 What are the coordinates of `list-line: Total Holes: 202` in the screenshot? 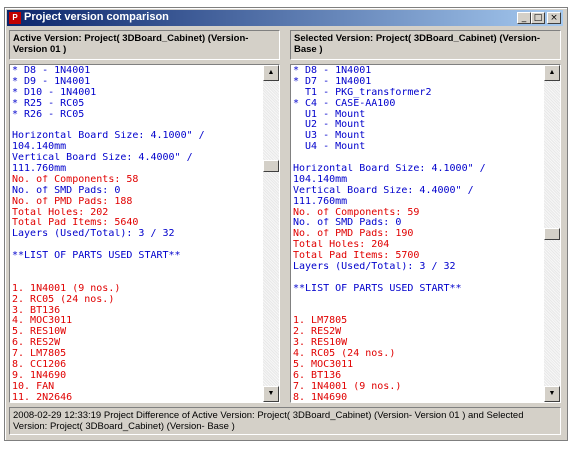 It's located at (60, 212).